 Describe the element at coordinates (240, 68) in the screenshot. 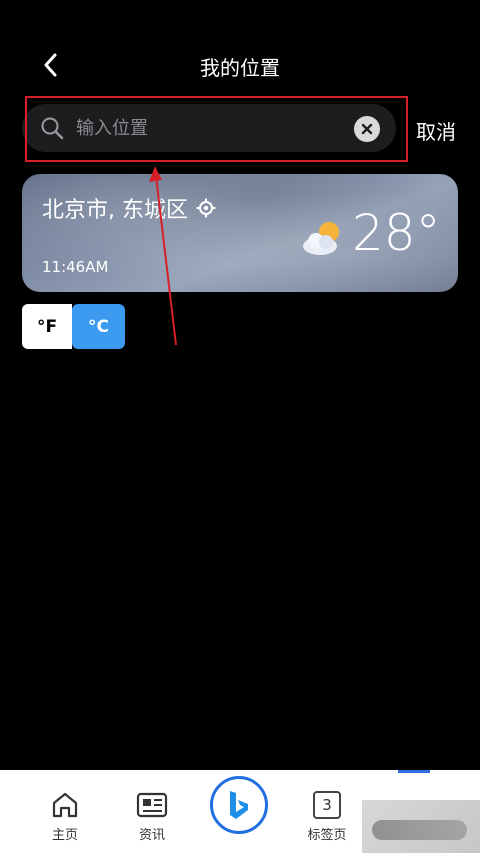

I see `page-title: 我的位置` at that location.